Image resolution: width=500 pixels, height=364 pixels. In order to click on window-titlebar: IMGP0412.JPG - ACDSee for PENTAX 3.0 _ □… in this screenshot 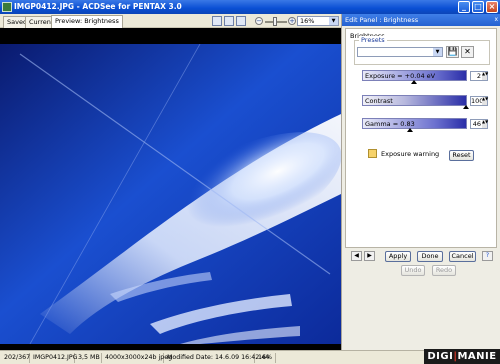, I will do `click(250, 7)`.